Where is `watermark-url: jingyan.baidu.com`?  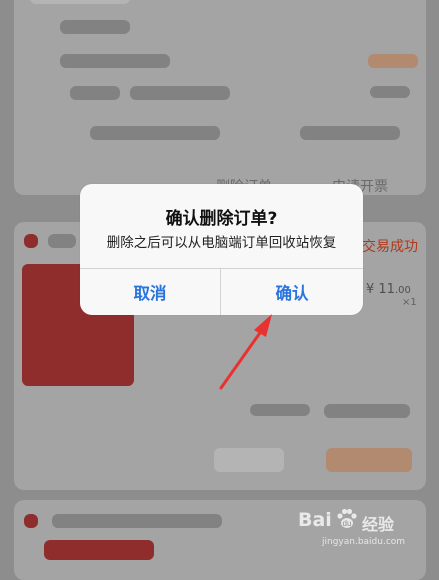
watermark-url: jingyan.baidu.com is located at coordinates (364, 542).